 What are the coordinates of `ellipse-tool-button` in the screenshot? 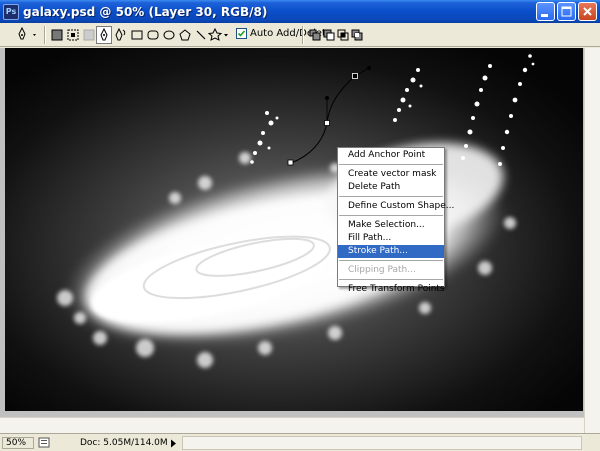 It's located at (169, 35).